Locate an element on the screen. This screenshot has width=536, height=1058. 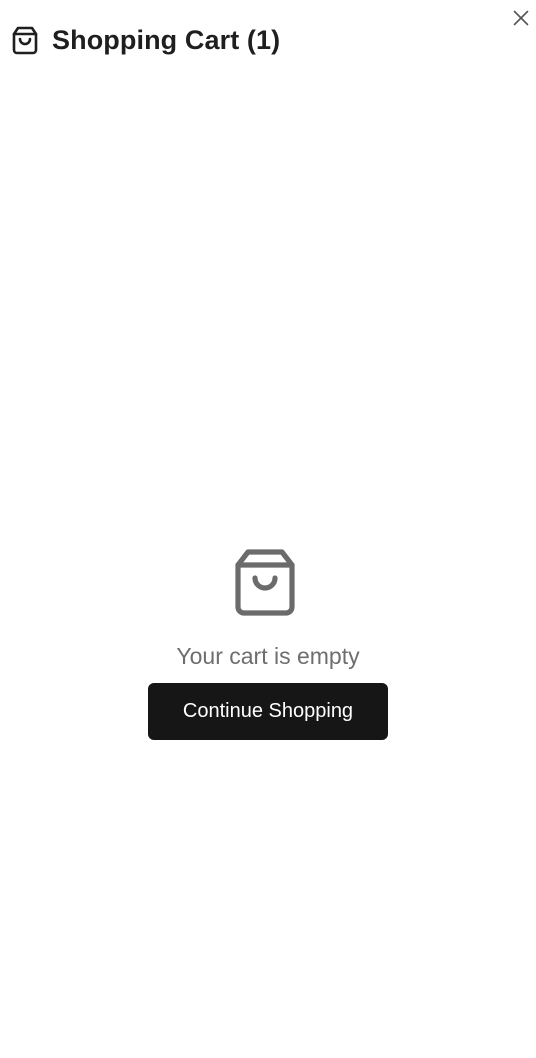
close-icon is located at coordinates (521, 18).